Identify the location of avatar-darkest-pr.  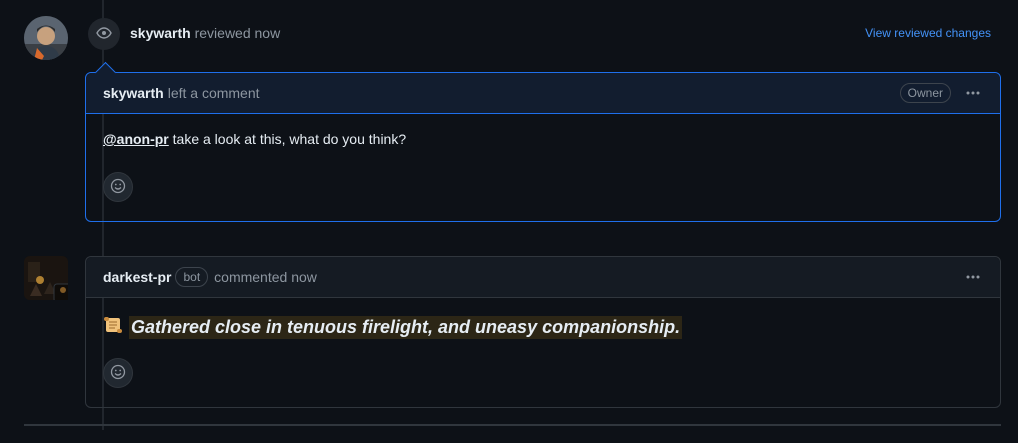
(48, 279).